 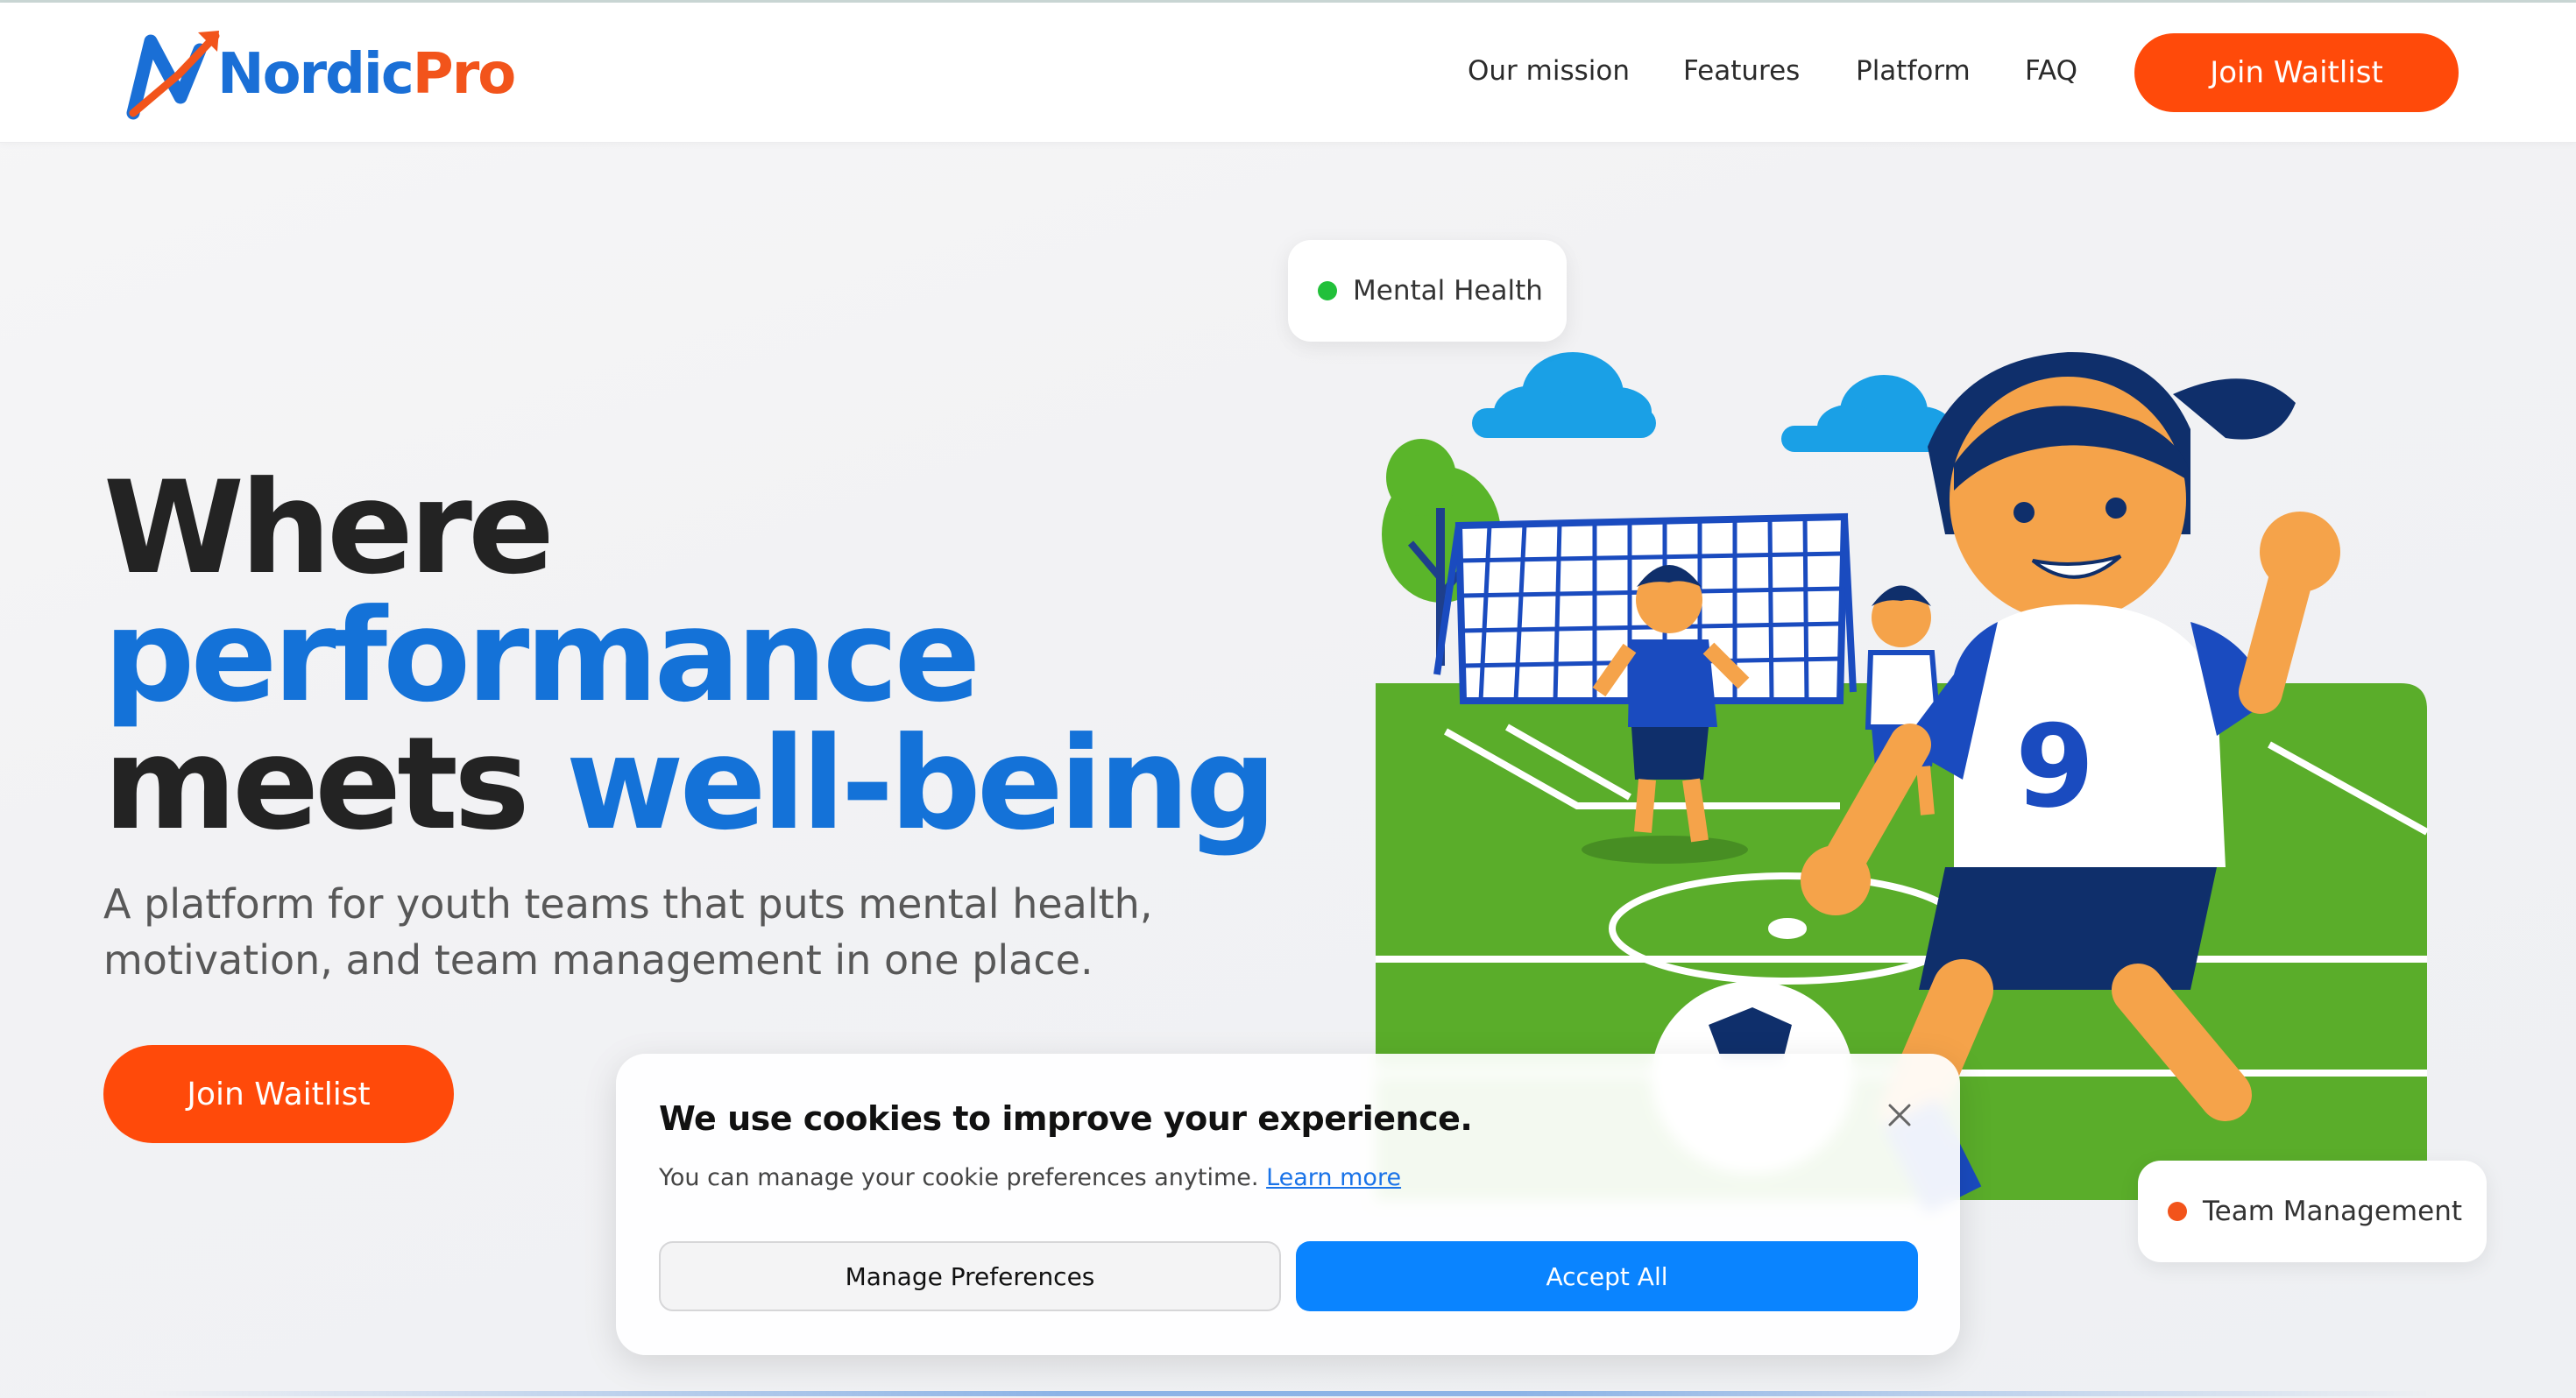 I want to click on mental-health-badge: Mental Health, so click(x=1427, y=291).